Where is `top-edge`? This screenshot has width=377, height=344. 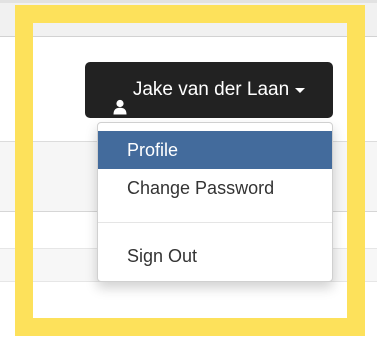
top-edge is located at coordinates (188, 1).